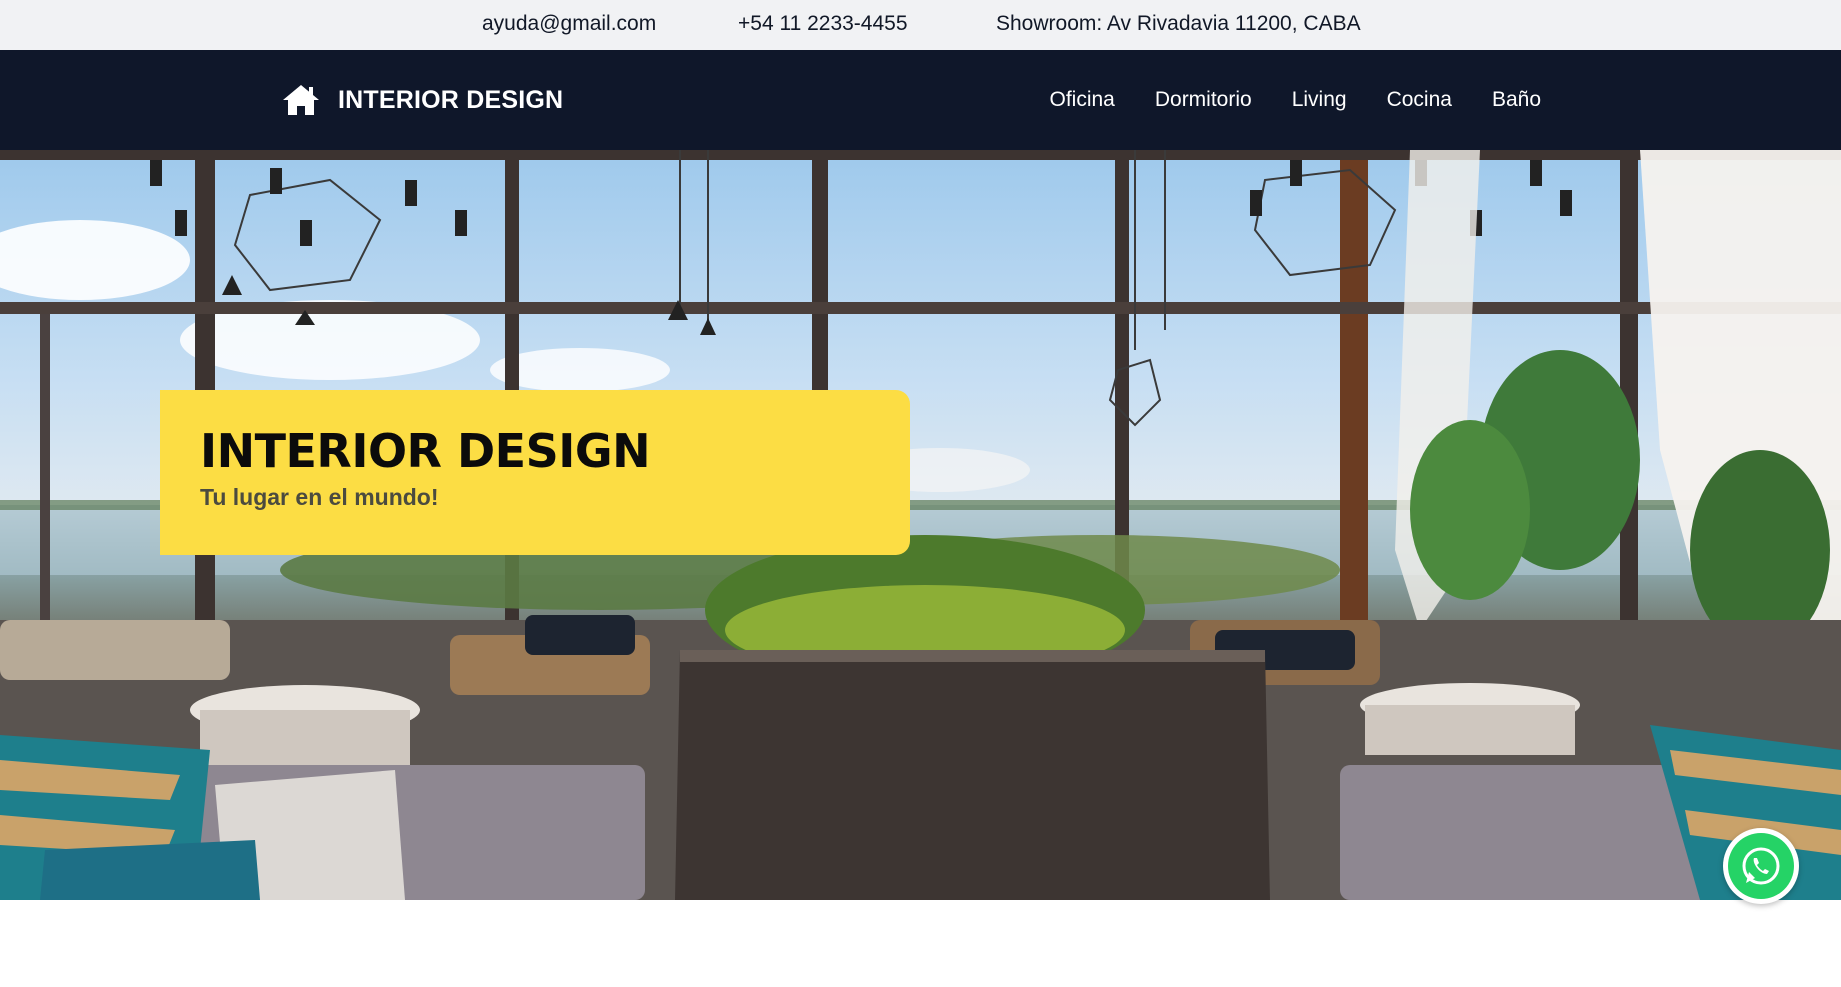 The width and height of the screenshot is (1841, 987). What do you see at coordinates (451, 99) in the screenshot?
I see `brand-name: INTERIOR DESIGN` at bounding box center [451, 99].